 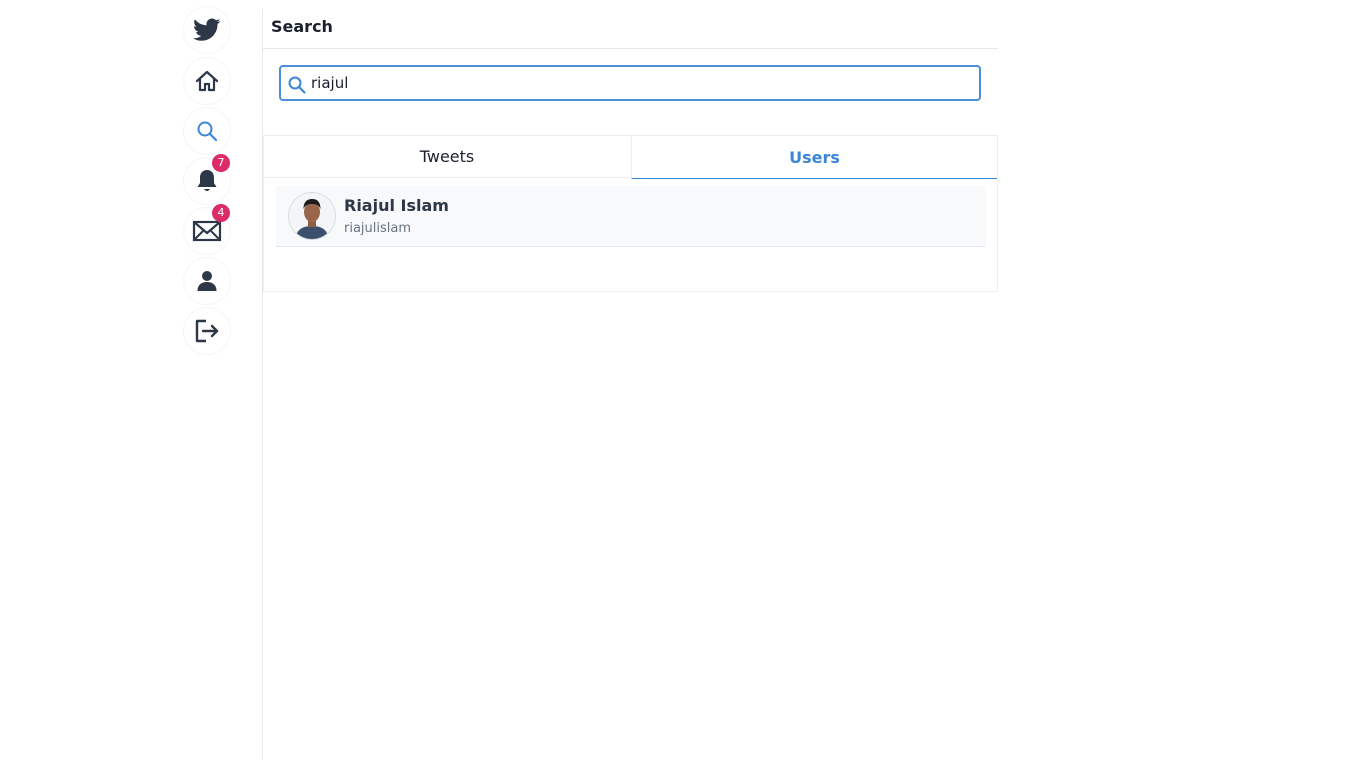 I want to click on nav-home, so click(x=207, y=81).